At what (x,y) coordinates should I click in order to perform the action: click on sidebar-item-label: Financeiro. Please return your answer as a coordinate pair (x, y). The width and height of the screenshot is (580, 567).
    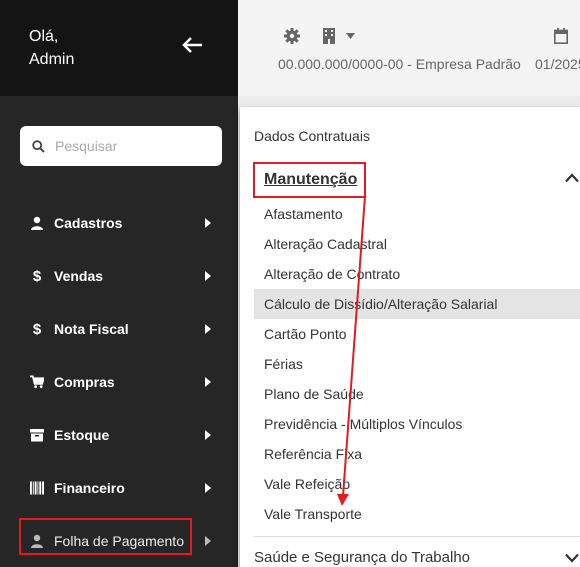
    Looking at the image, I should click on (89, 488).